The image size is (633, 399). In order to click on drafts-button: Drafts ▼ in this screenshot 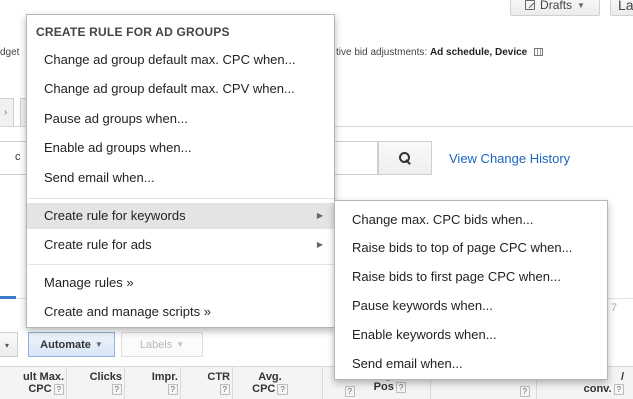, I will do `click(555, 8)`.